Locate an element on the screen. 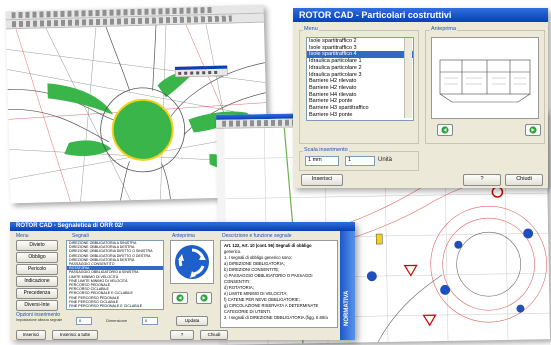 This screenshot has height=345, width=551. roundabout-sign-icon is located at coordinates (192, 262).